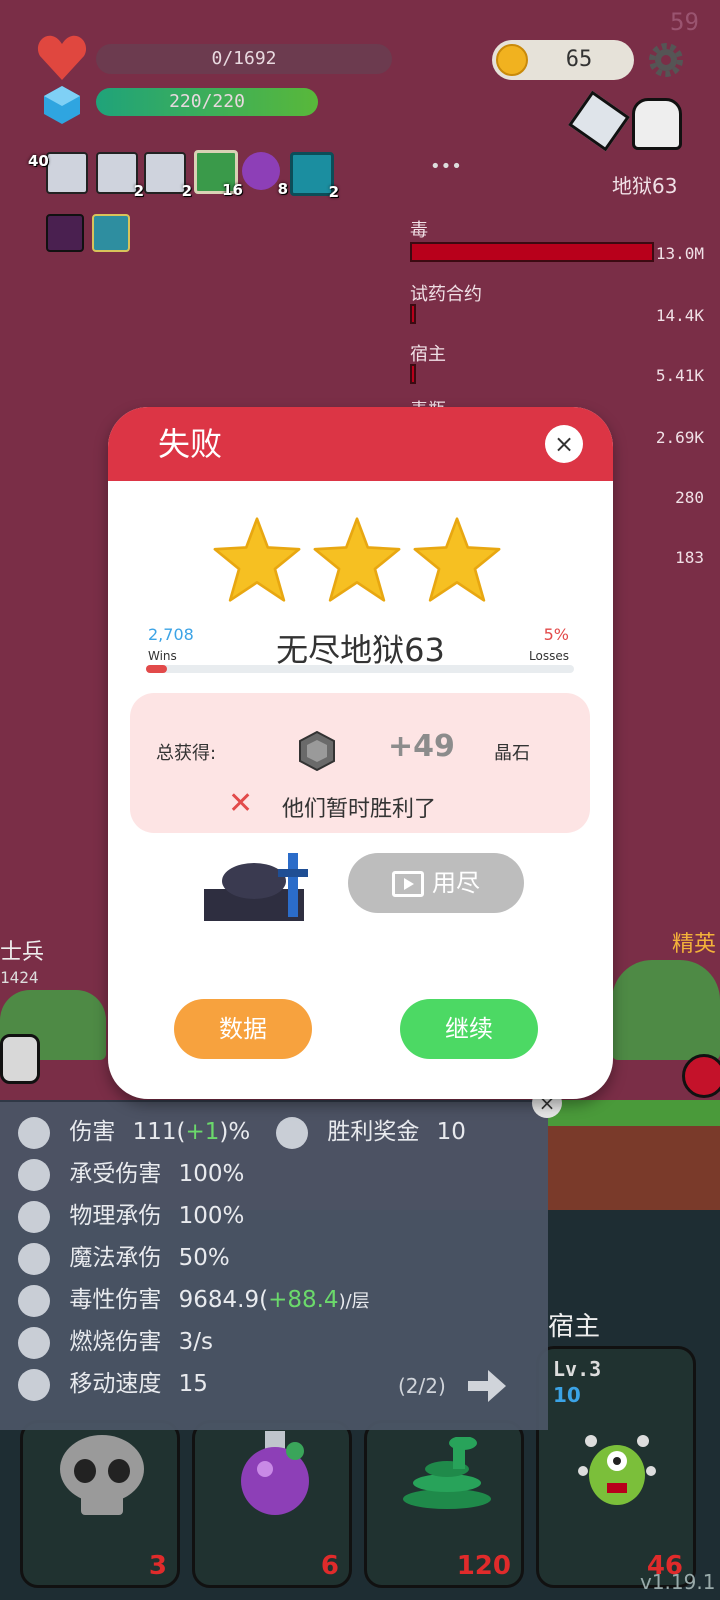  I want to click on level-label: 地狱63, so click(645, 186).